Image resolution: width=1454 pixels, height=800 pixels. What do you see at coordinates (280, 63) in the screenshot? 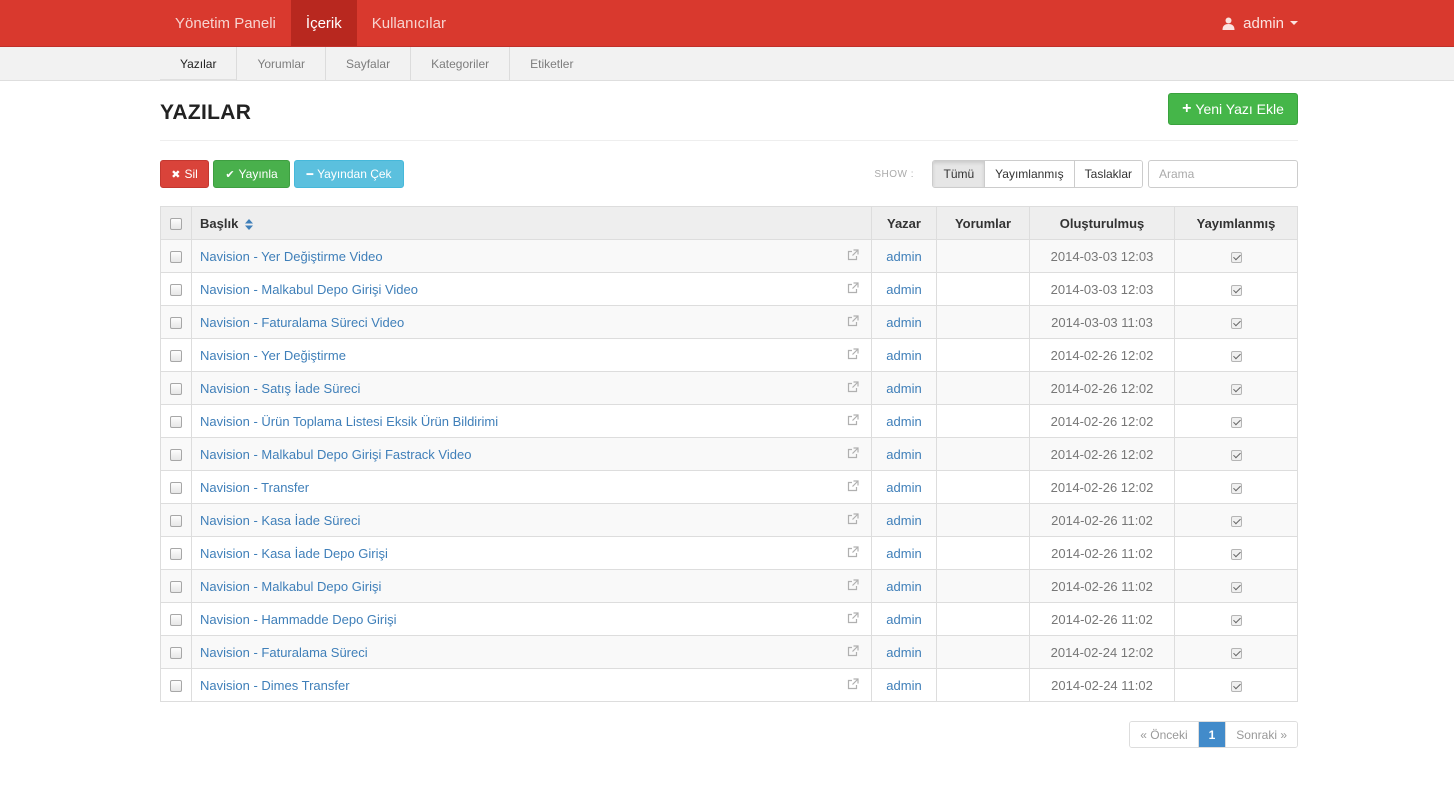
I see `subnav-item-comments: Yorumlar` at bounding box center [280, 63].